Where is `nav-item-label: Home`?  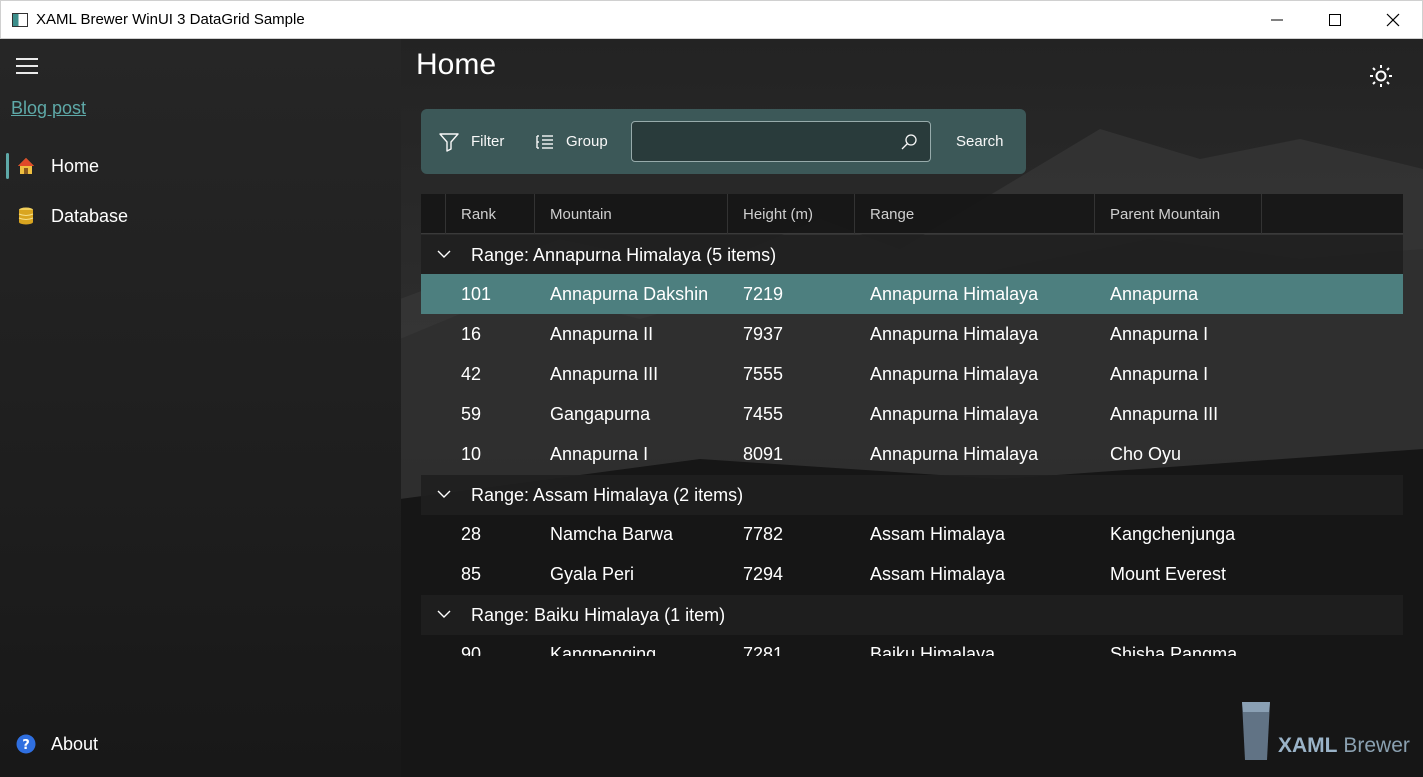 nav-item-label: Home is located at coordinates (75, 165).